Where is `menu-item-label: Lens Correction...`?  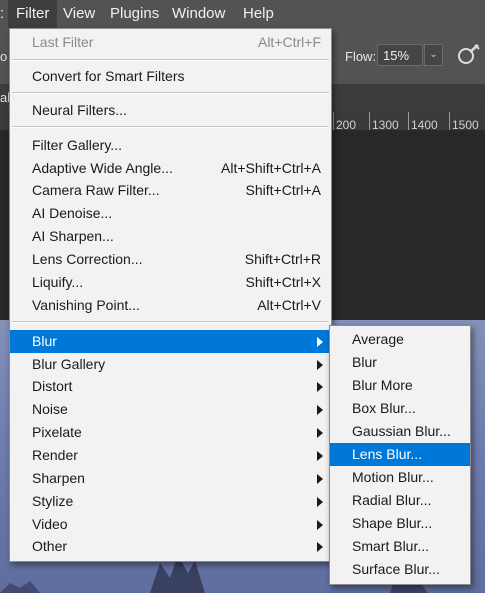 menu-item-label: Lens Correction... is located at coordinates (87, 259).